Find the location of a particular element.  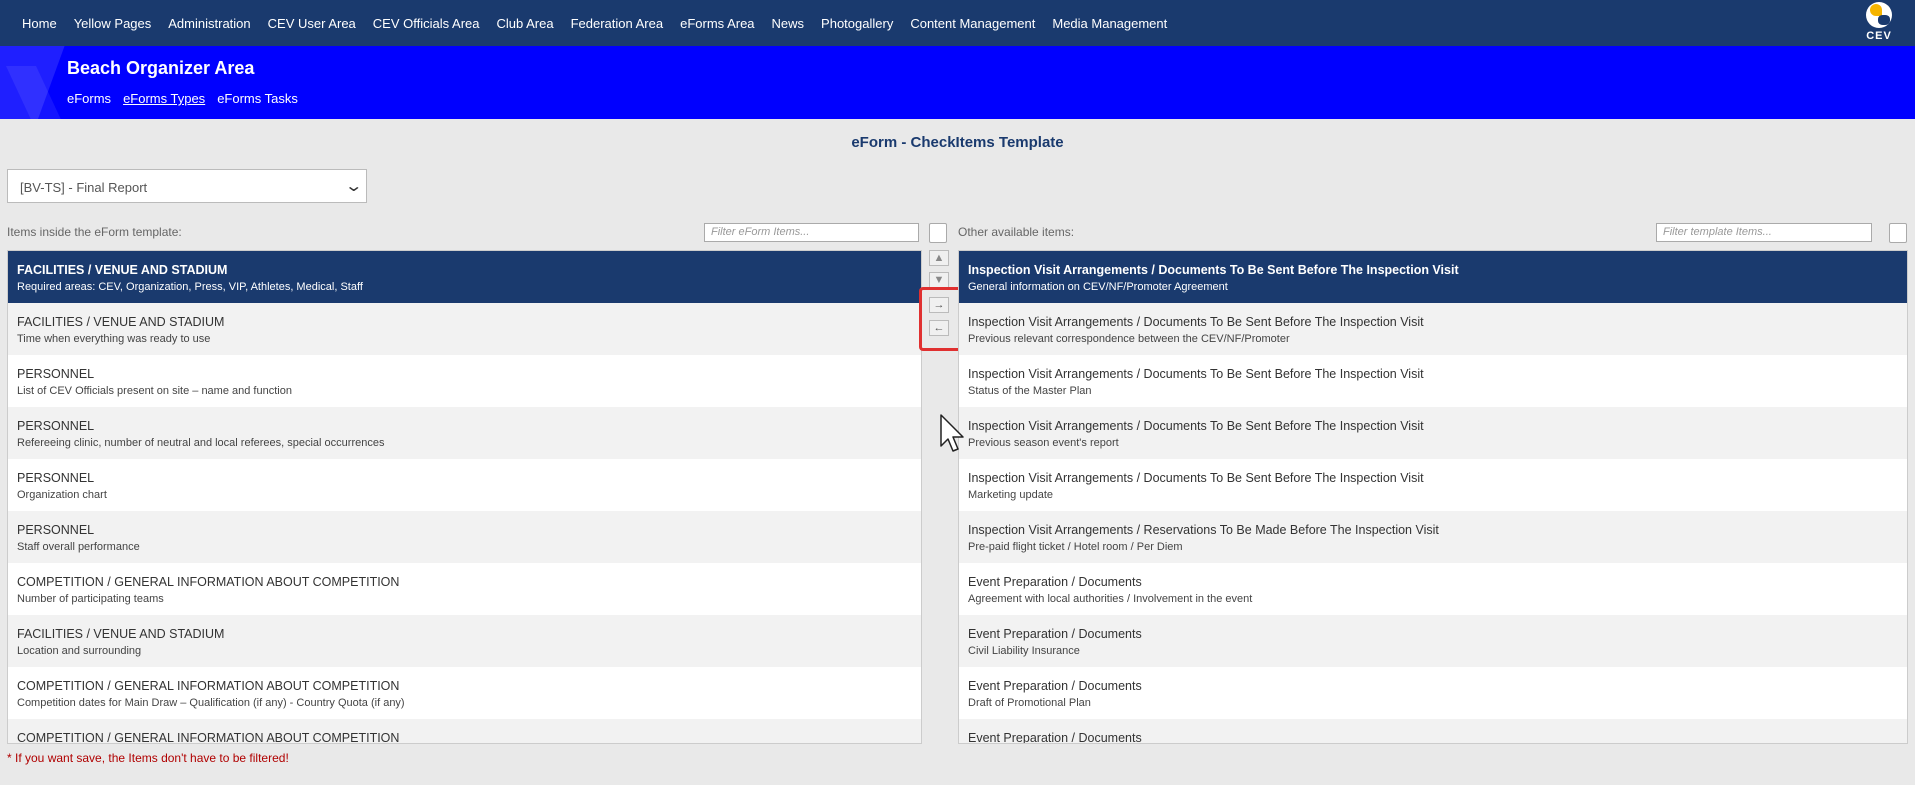

nav-federation-area: Federation Area is located at coordinates (617, 23).